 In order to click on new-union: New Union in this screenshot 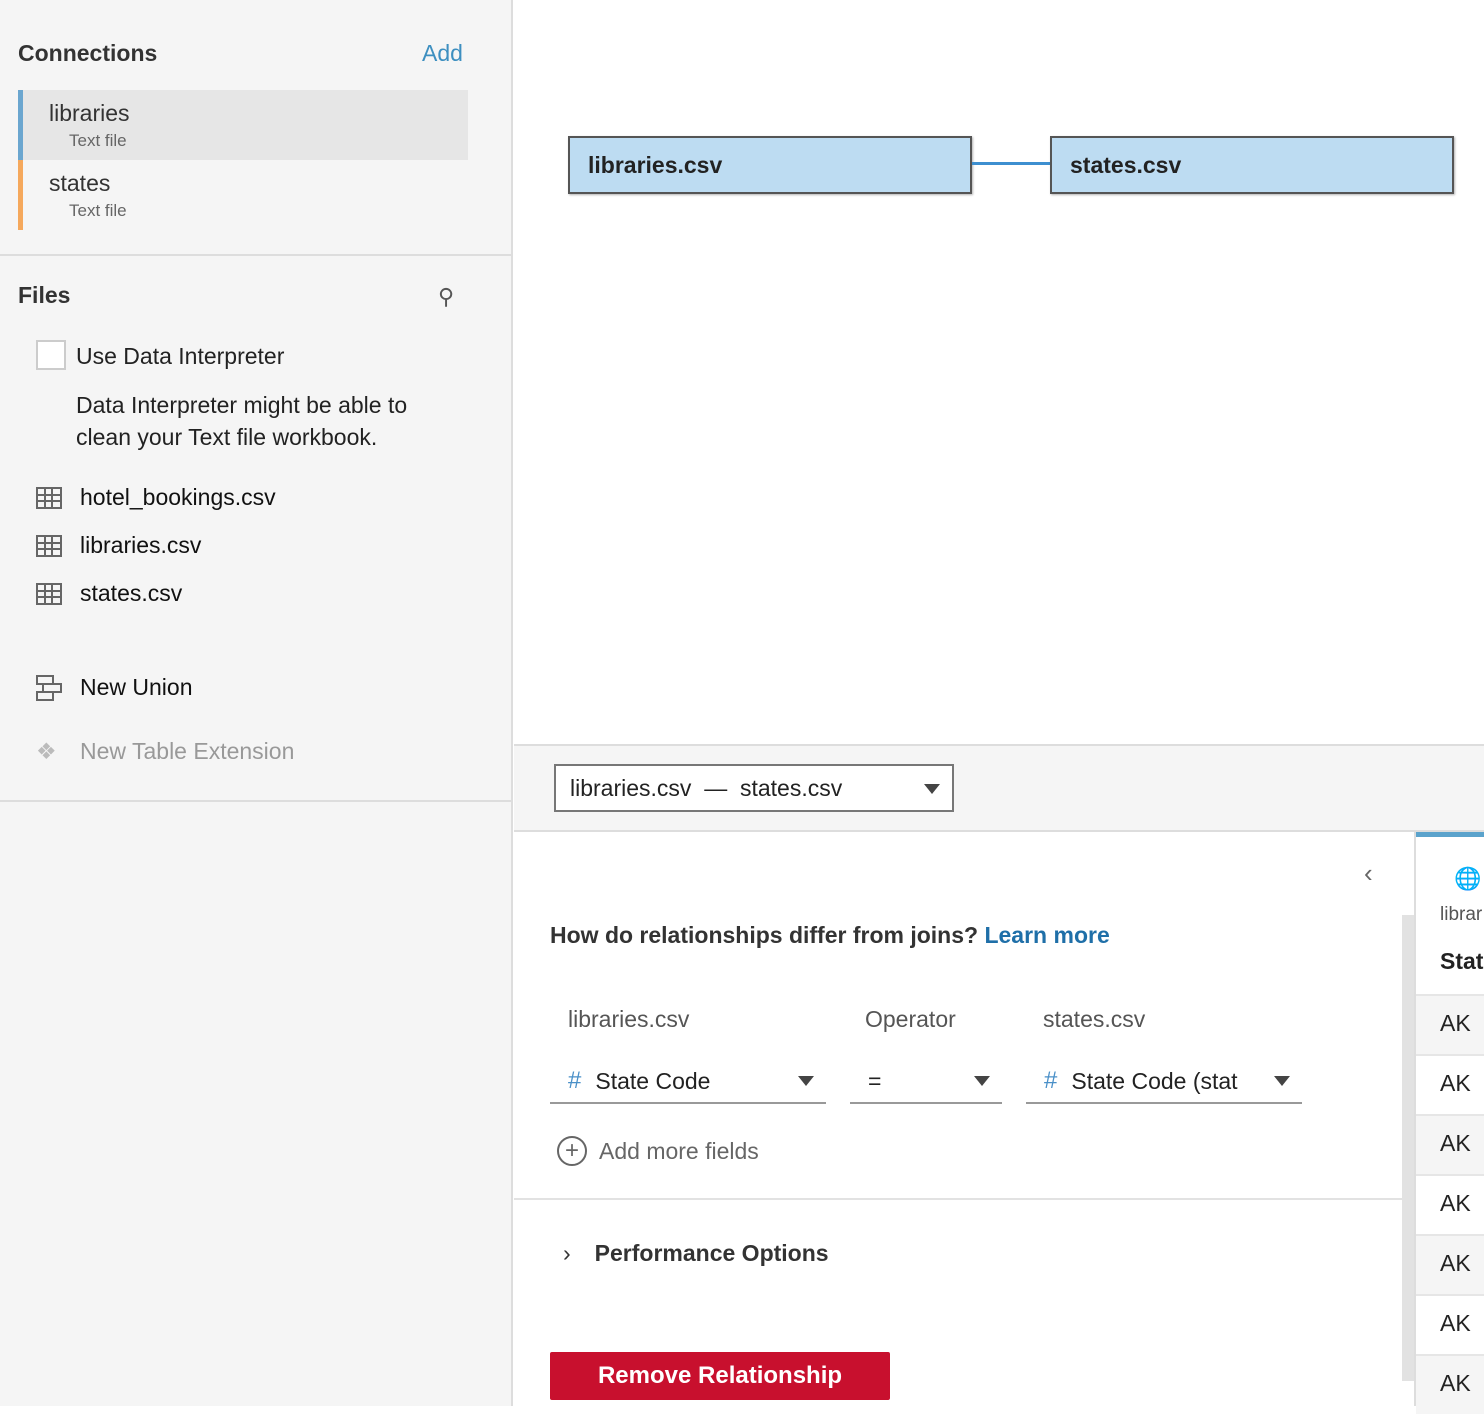, I will do `click(114, 687)`.